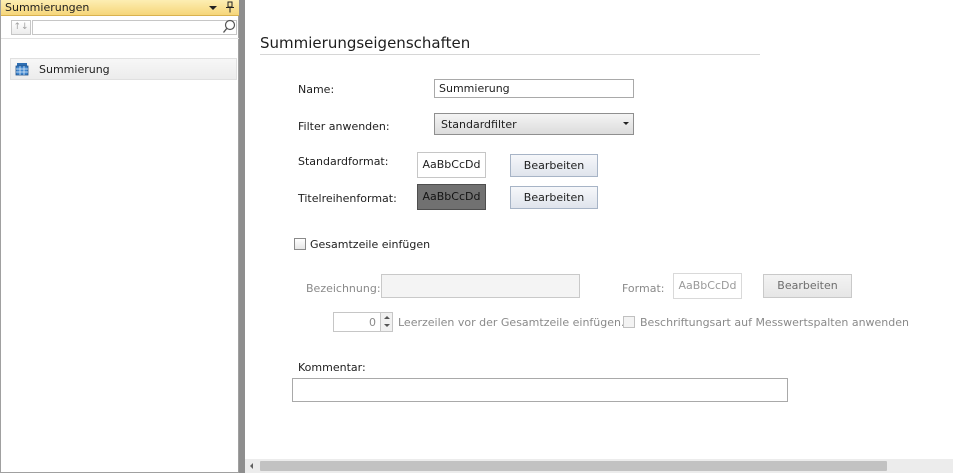 The height and width of the screenshot is (473, 953). What do you see at coordinates (344, 126) in the screenshot?
I see `filter-label: Filter anwenden:` at bounding box center [344, 126].